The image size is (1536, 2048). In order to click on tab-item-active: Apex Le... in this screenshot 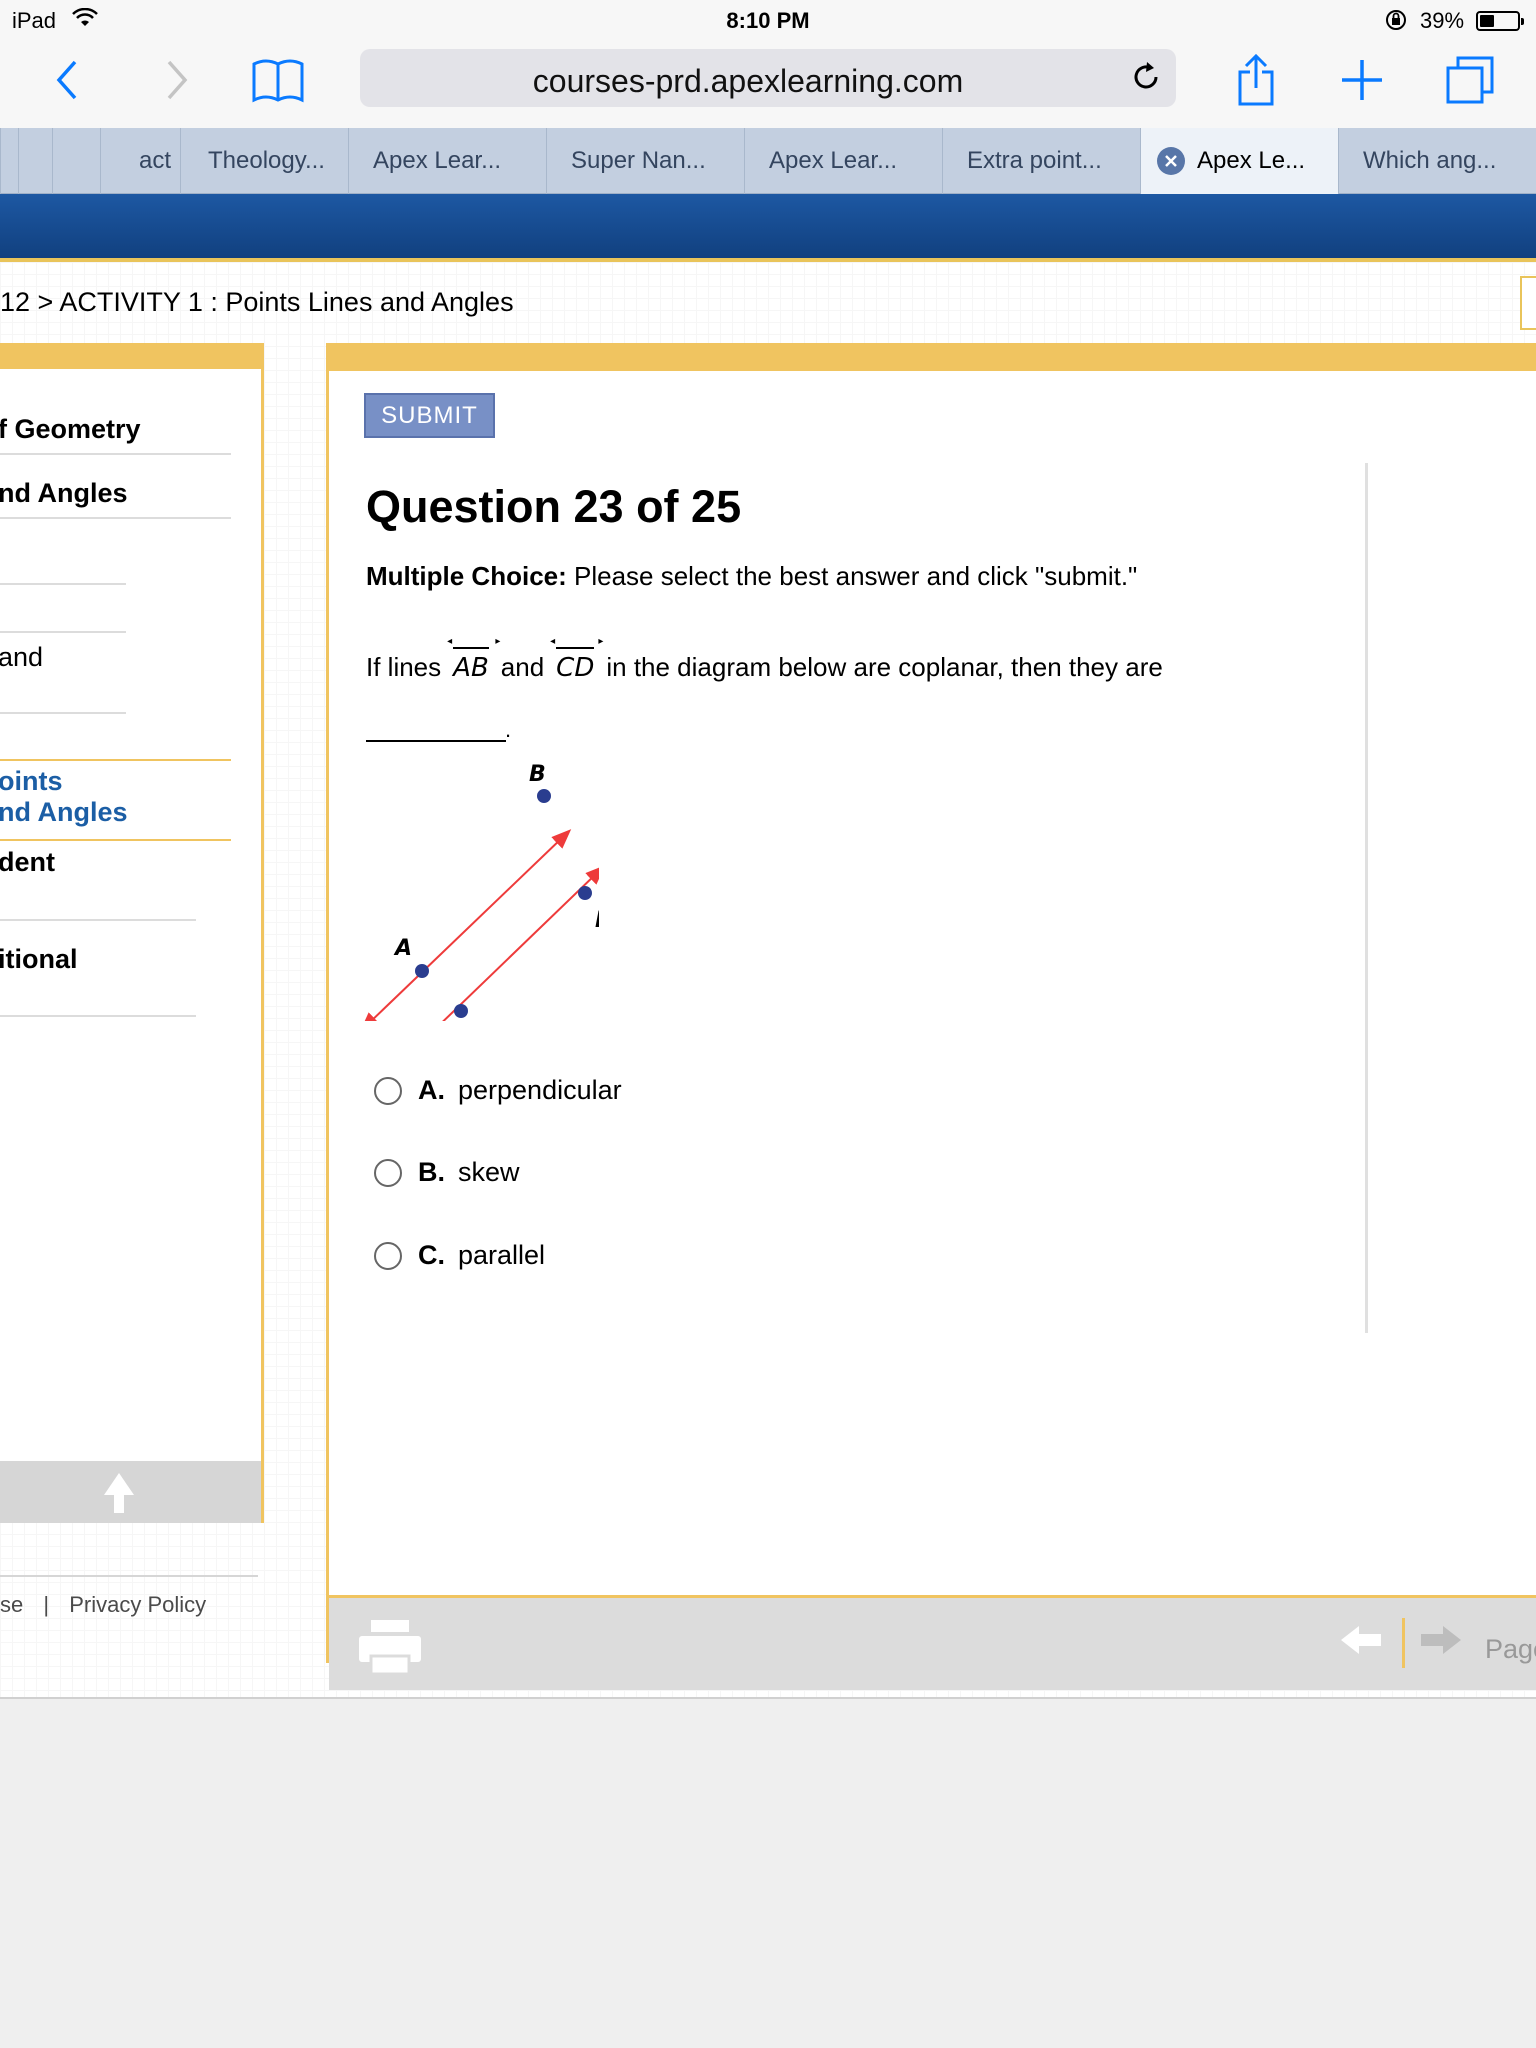, I will do `click(1239, 161)`.